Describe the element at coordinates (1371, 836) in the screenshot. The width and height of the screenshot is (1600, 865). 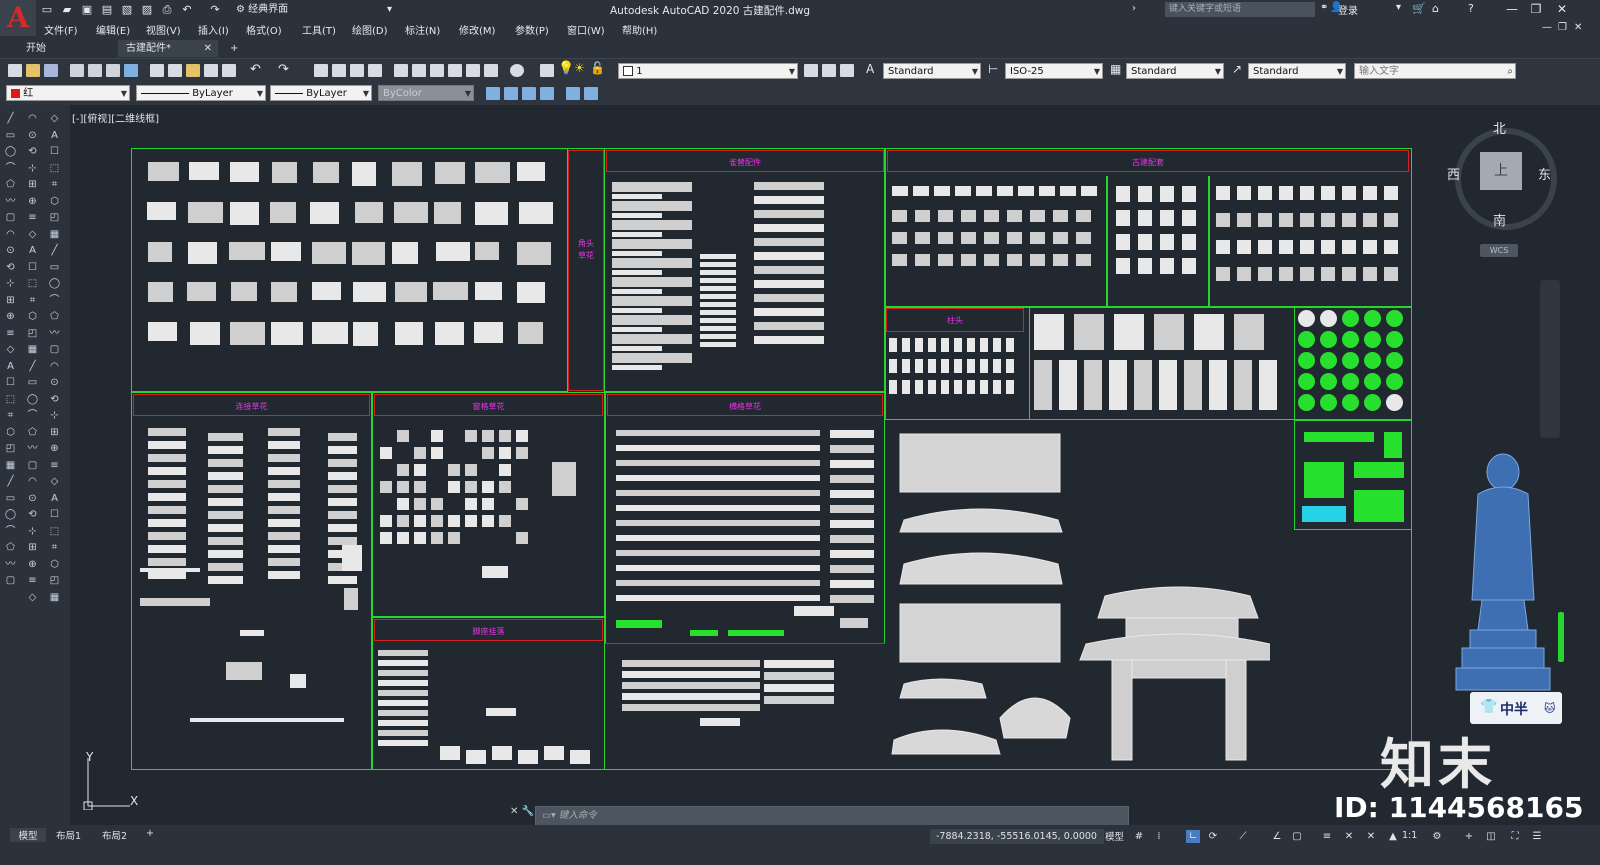
I see `auto-scale-icon: ✕` at that location.